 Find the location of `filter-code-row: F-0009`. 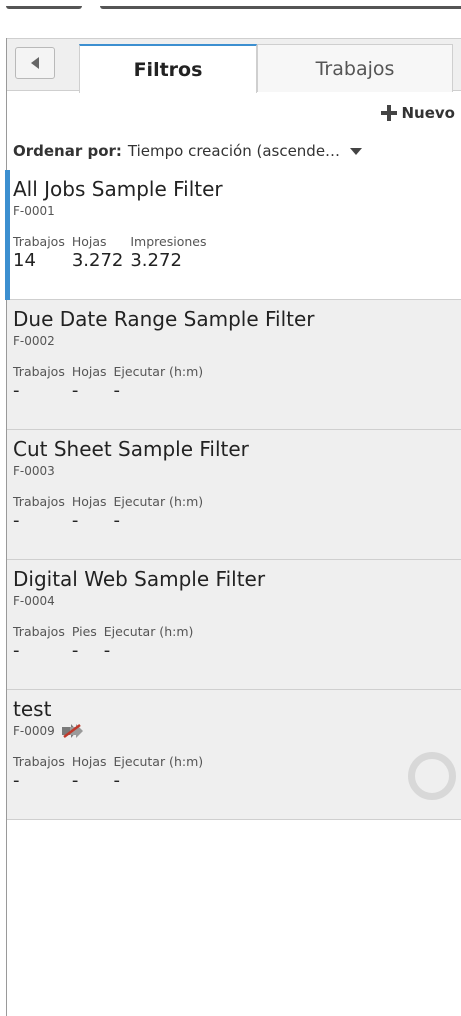

filter-code-row: F-0009 is located at coordinates (237, 731).